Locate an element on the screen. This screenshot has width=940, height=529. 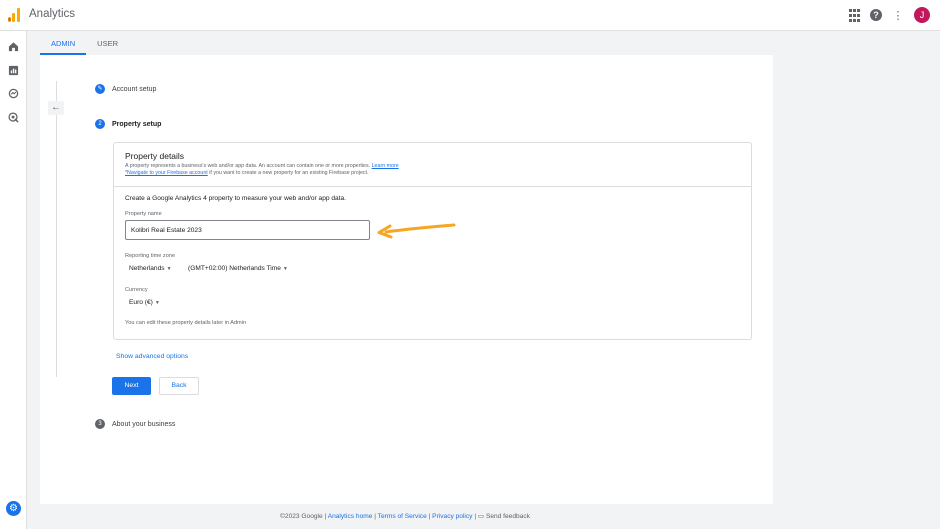
step-about-business: 3 About your business is located at coordinates (135, 424).